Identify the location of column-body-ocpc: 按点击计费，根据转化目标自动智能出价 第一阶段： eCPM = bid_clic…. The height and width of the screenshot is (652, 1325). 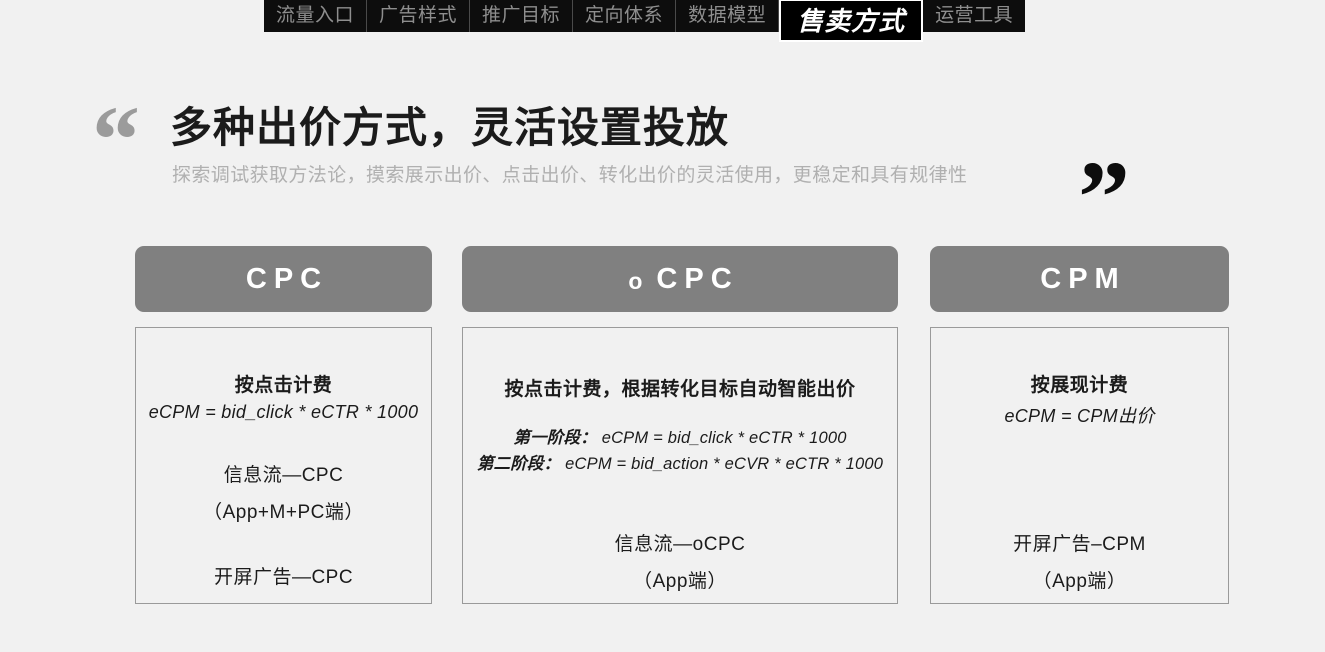
(680, 465).